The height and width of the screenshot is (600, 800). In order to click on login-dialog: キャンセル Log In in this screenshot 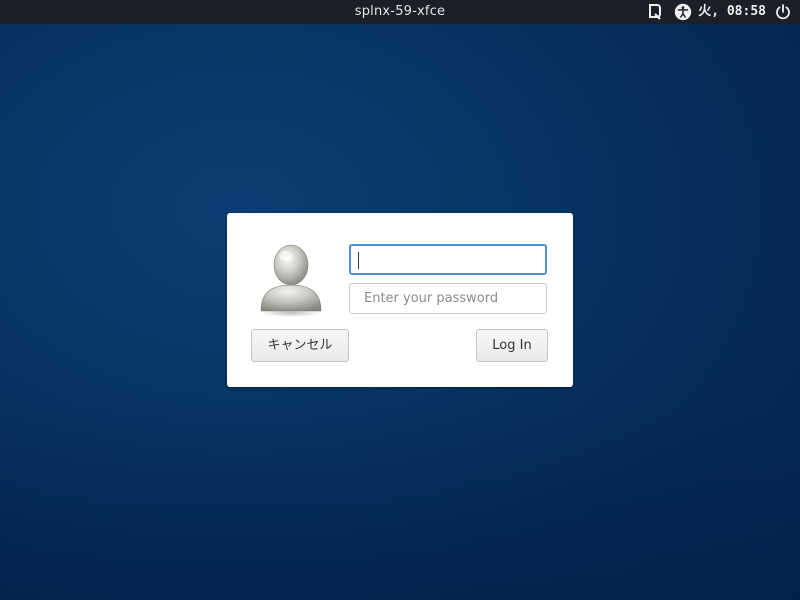, I will do `click(400, 300)`.